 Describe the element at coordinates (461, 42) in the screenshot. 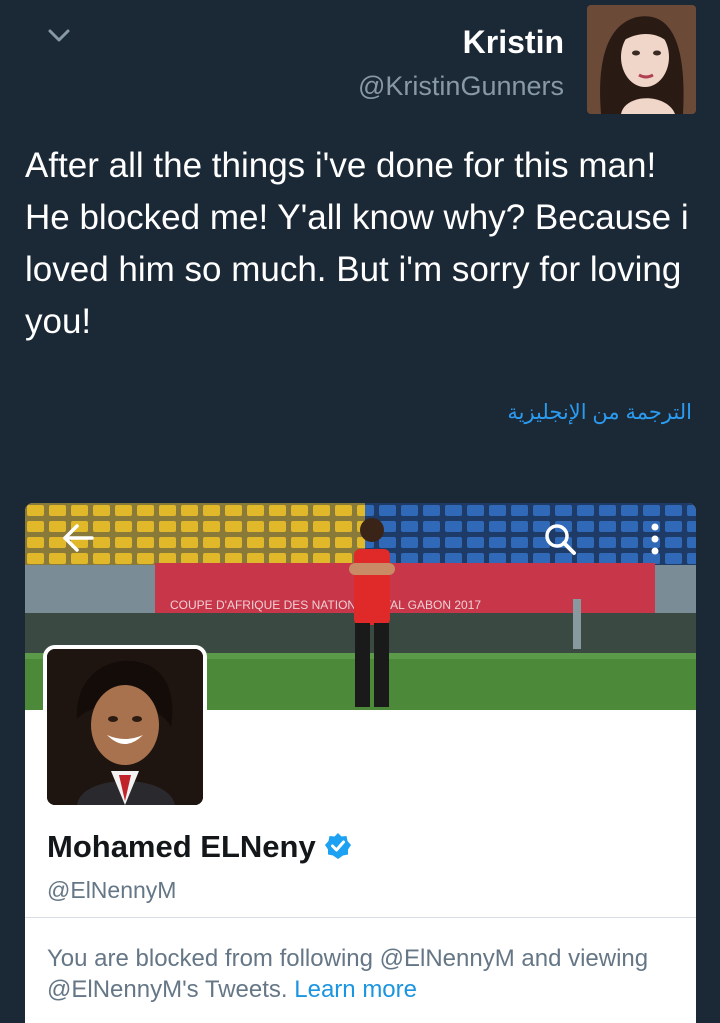

I see `author-name: Kristin` at that location.